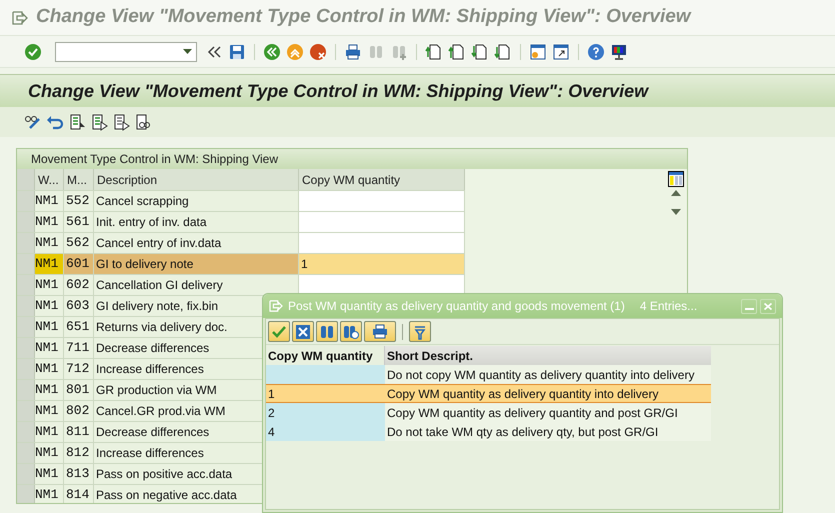 This screenshot has width=835, height=513. Describe the element at coordinates (196, 243) in the screenshot. I see `table-cell: Cancel entry of inv.data` at that location.